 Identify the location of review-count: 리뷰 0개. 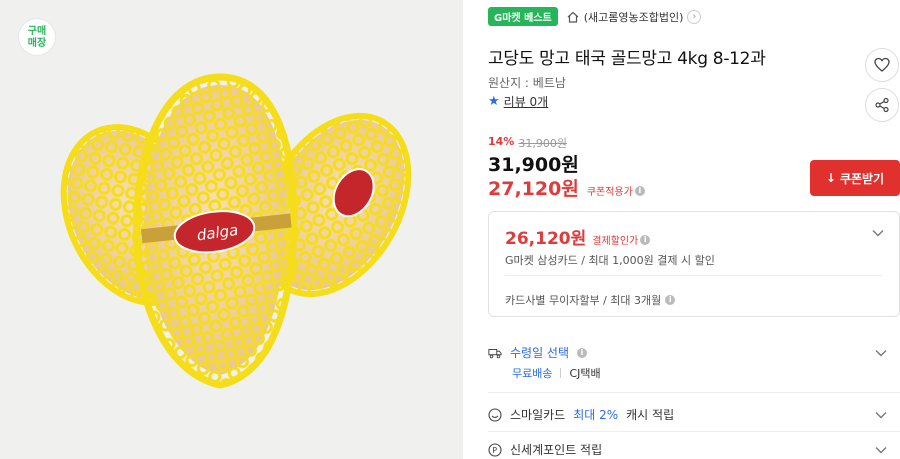
(526, 102).